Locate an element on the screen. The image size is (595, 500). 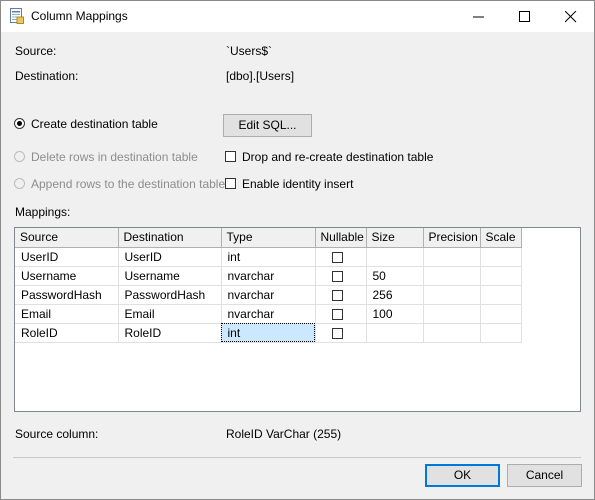
ok-button: OK is located at coordinates (462, 475).